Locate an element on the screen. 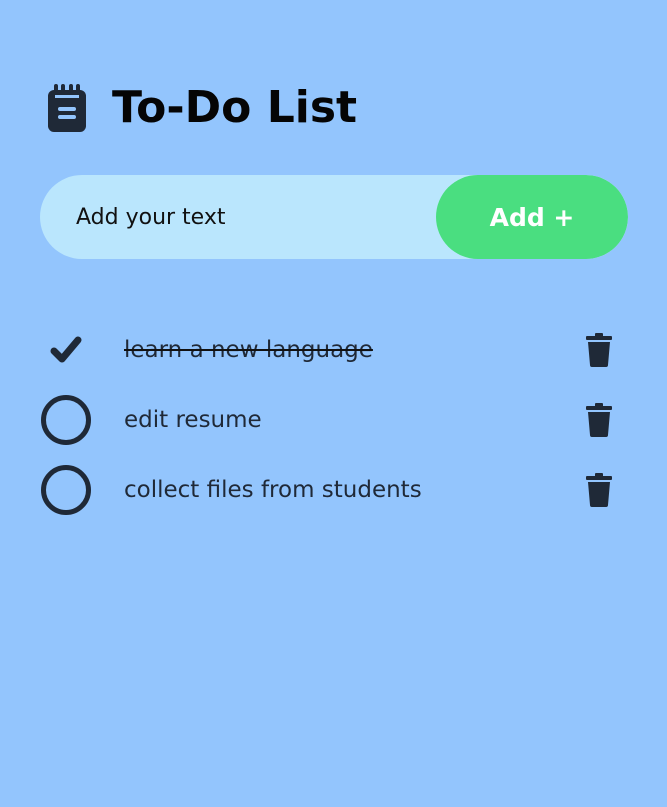  todo-text: collect files from students is located at coordinates (273, 490).